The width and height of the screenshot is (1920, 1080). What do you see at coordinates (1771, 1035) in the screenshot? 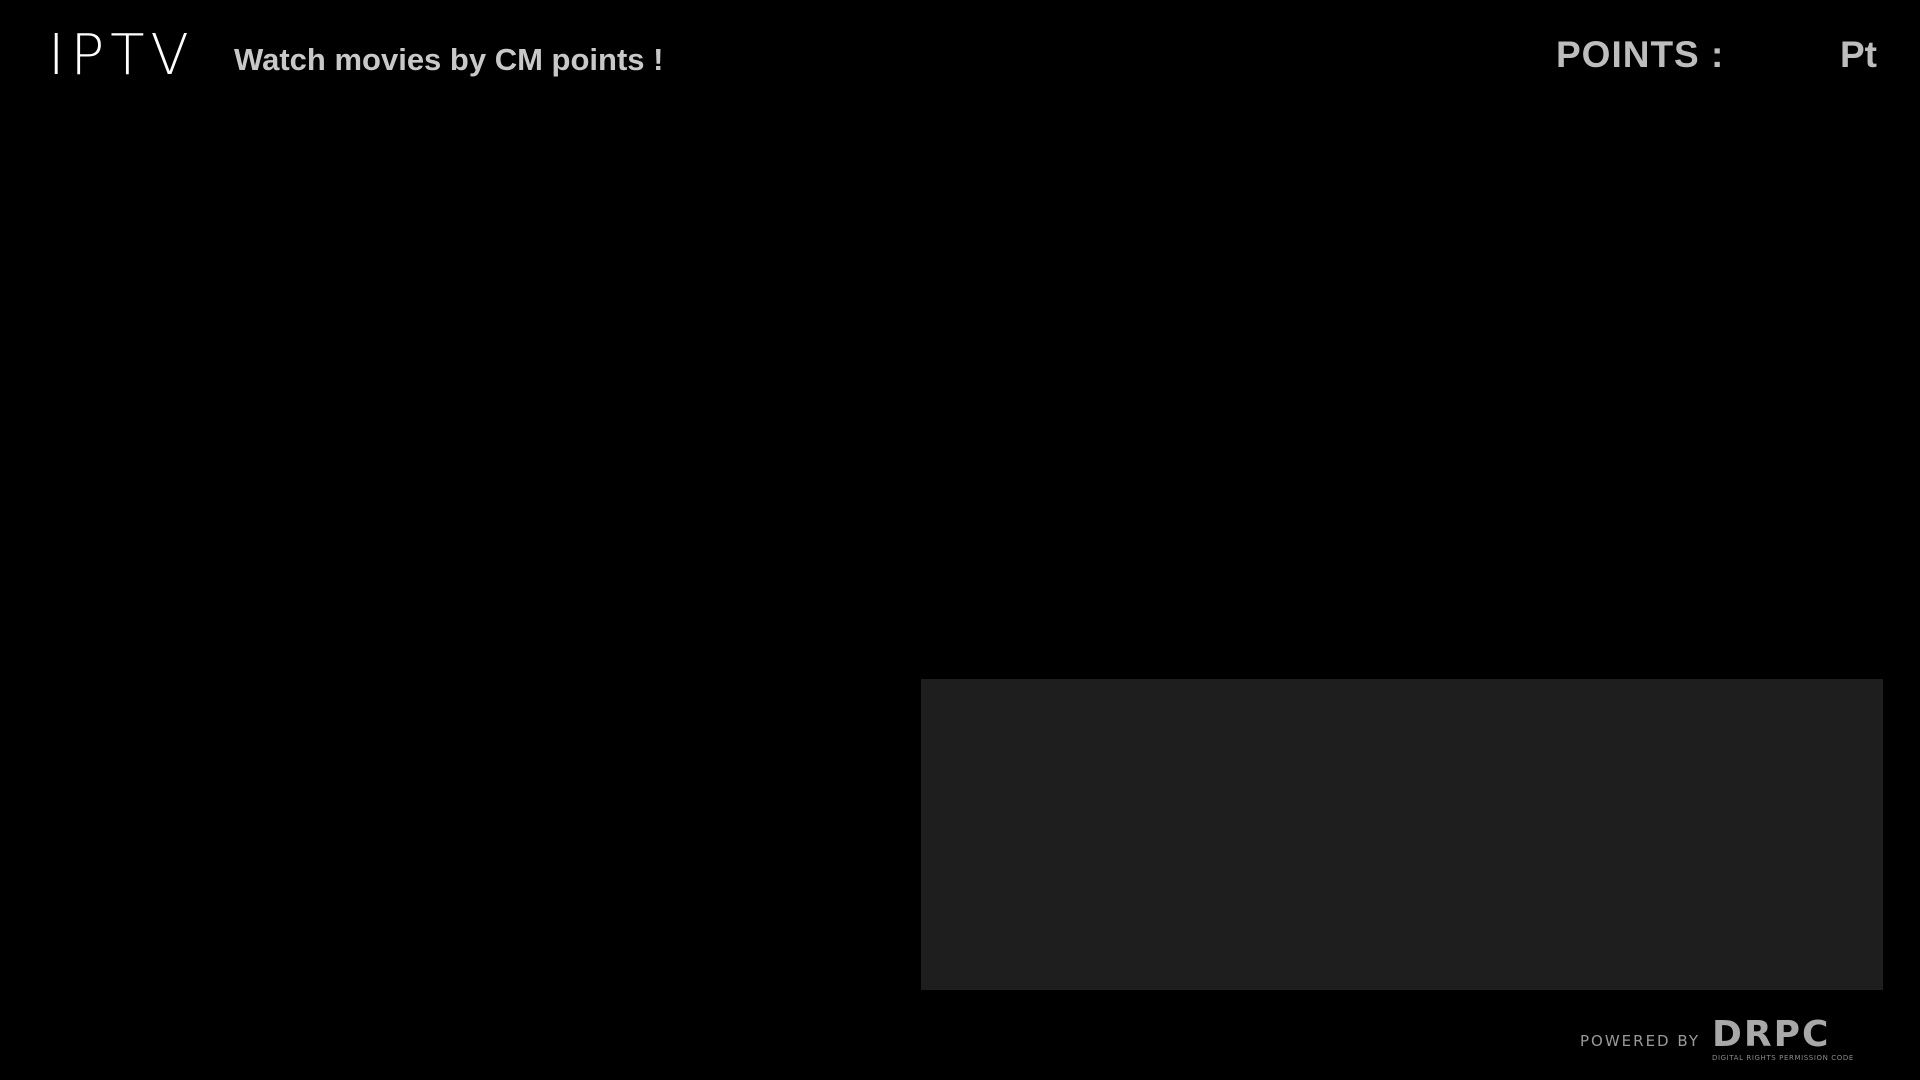
I see `drpc-brand-text: DRPC` at bounding box center [1771, 1035].